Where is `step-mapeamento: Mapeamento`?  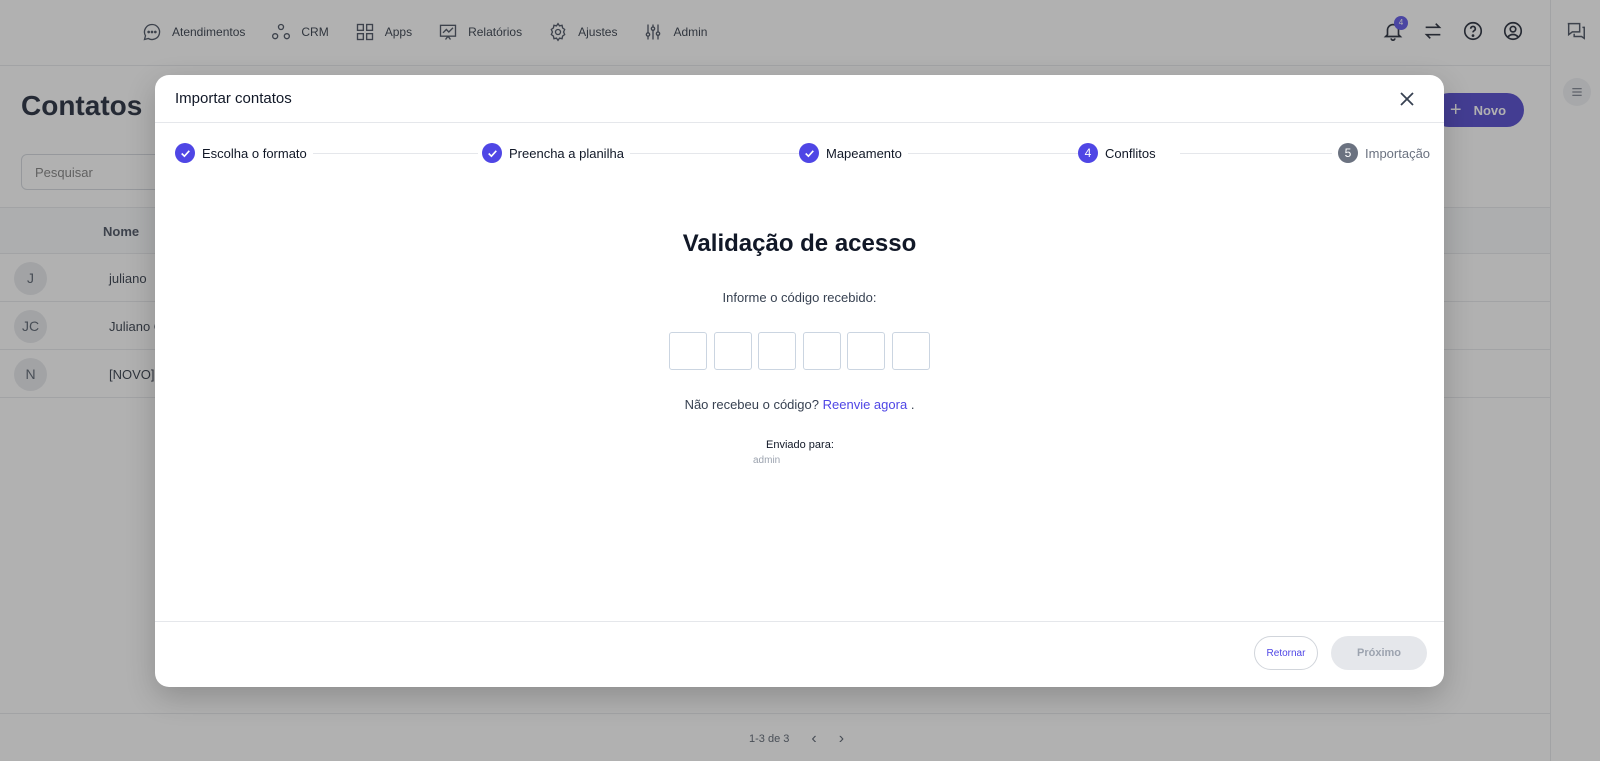
step-mapeamento: Mapeamento is located at coordinates (853, 153).